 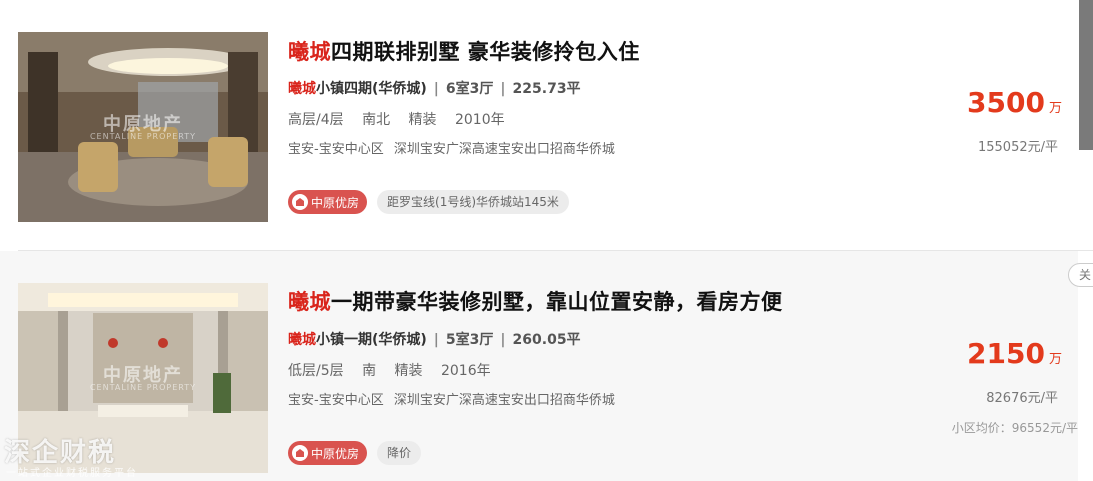 I want to click on listing-info: 曦城小镇一期(华侨城) | 5室3厅 | 260.05平, so click(x=434, y=339).